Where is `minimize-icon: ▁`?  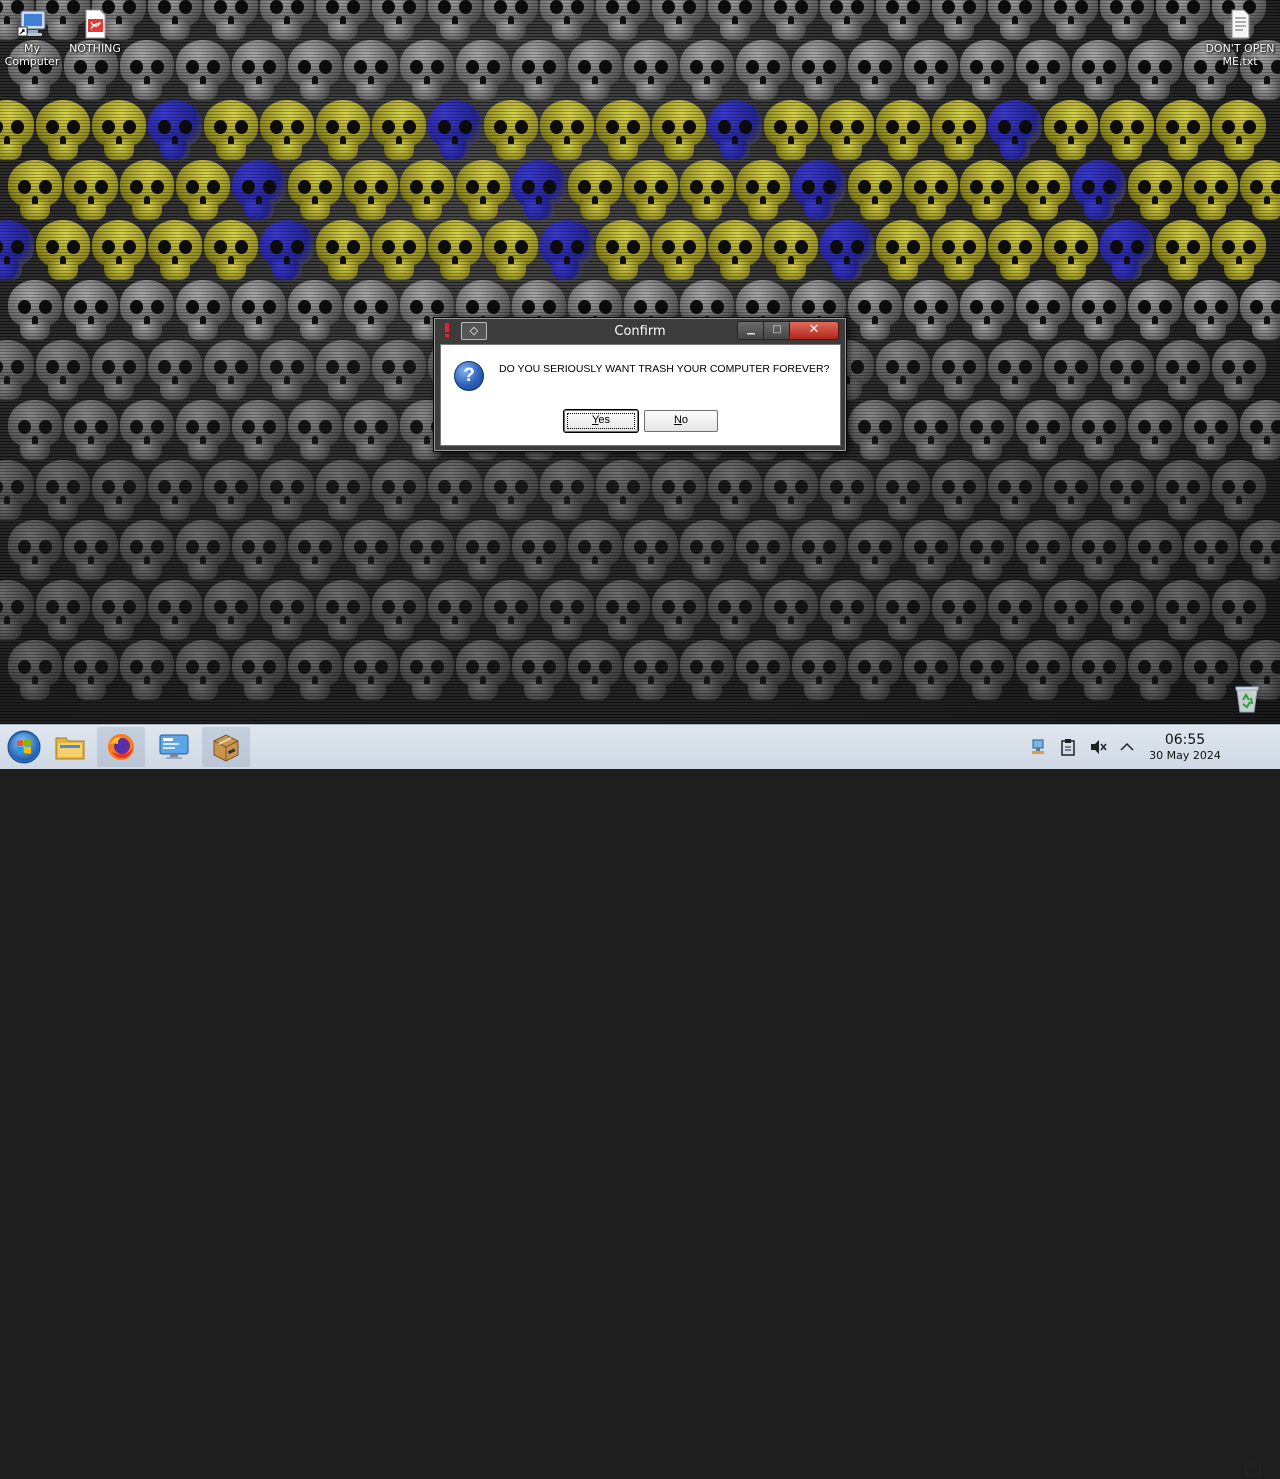 minimize-icon: ▁ is located at coordinates (751, 329).